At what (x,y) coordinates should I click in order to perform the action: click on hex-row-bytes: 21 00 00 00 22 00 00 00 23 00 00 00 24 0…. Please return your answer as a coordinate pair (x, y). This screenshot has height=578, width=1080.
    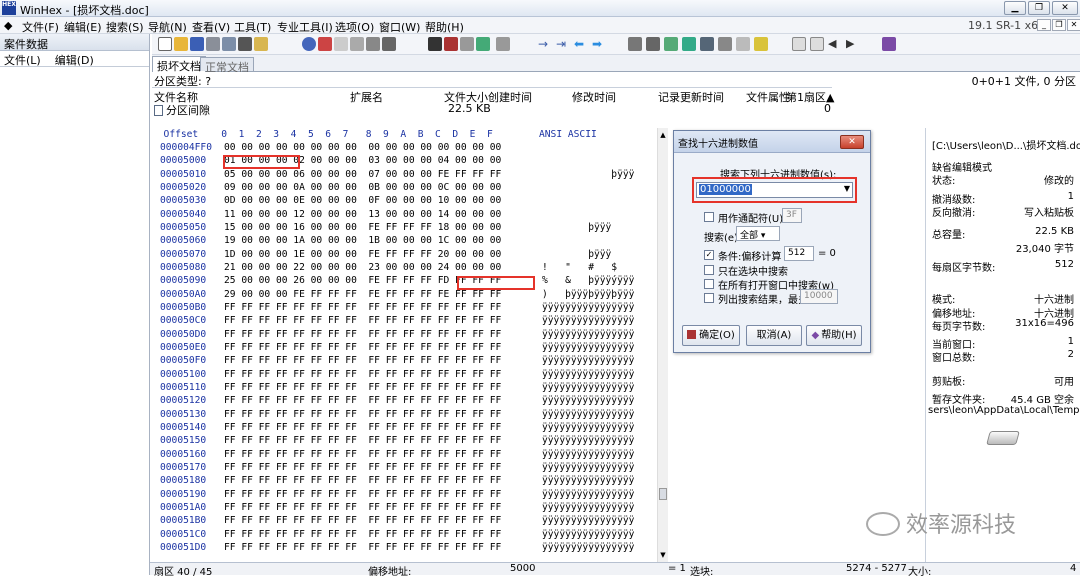
    Looking at the image, I should click on (383, 268).